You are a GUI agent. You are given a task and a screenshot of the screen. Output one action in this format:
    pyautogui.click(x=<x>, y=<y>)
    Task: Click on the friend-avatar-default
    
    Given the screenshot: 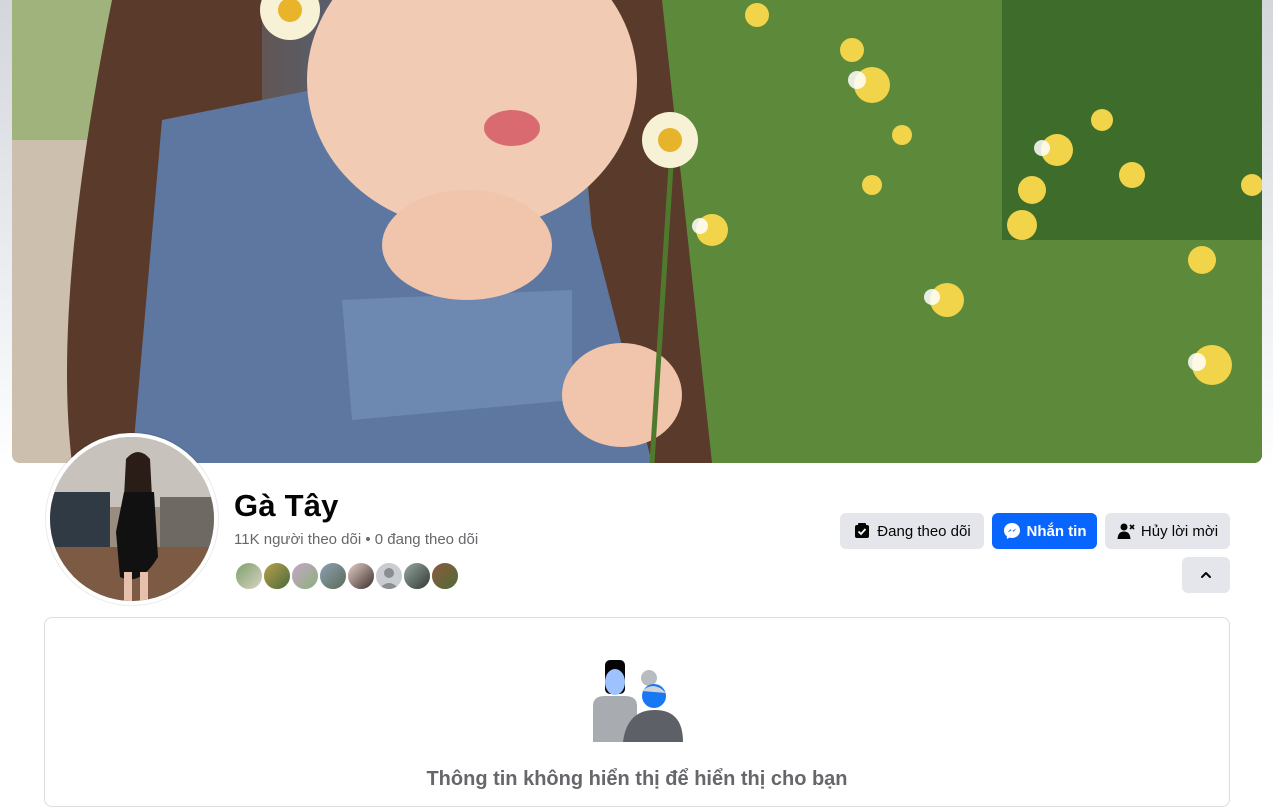 What is the action you would take?
    pyautogui.click(x=389, y=576)
    